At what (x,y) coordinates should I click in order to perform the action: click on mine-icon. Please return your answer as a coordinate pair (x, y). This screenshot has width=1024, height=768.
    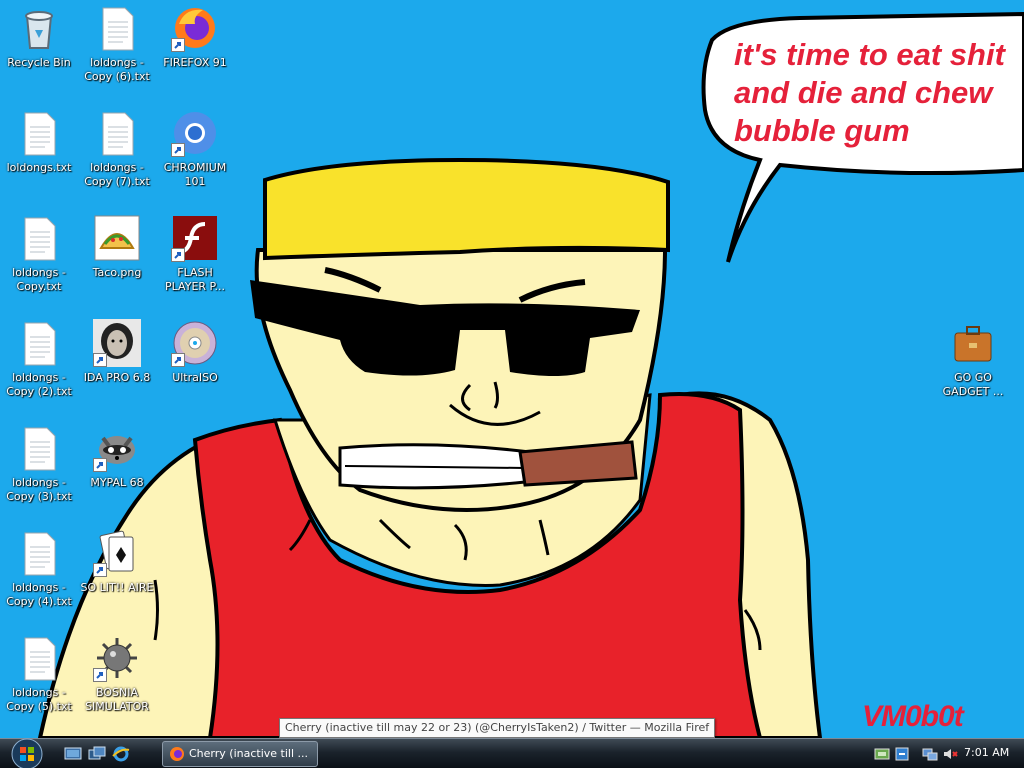
    Looking at the image, I should click on (117, 658).